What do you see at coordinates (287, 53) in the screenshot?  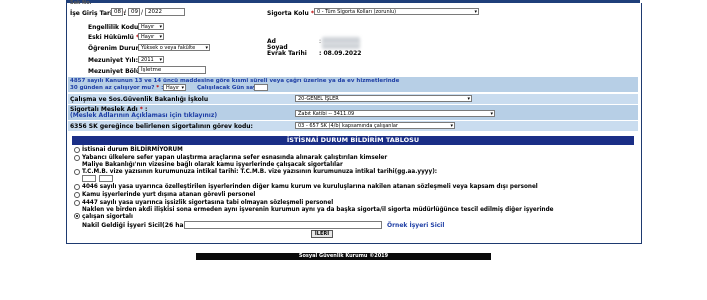 I see `evrak-tarihi-label: Evrak Tarihi` at bounding box center [287, 53].